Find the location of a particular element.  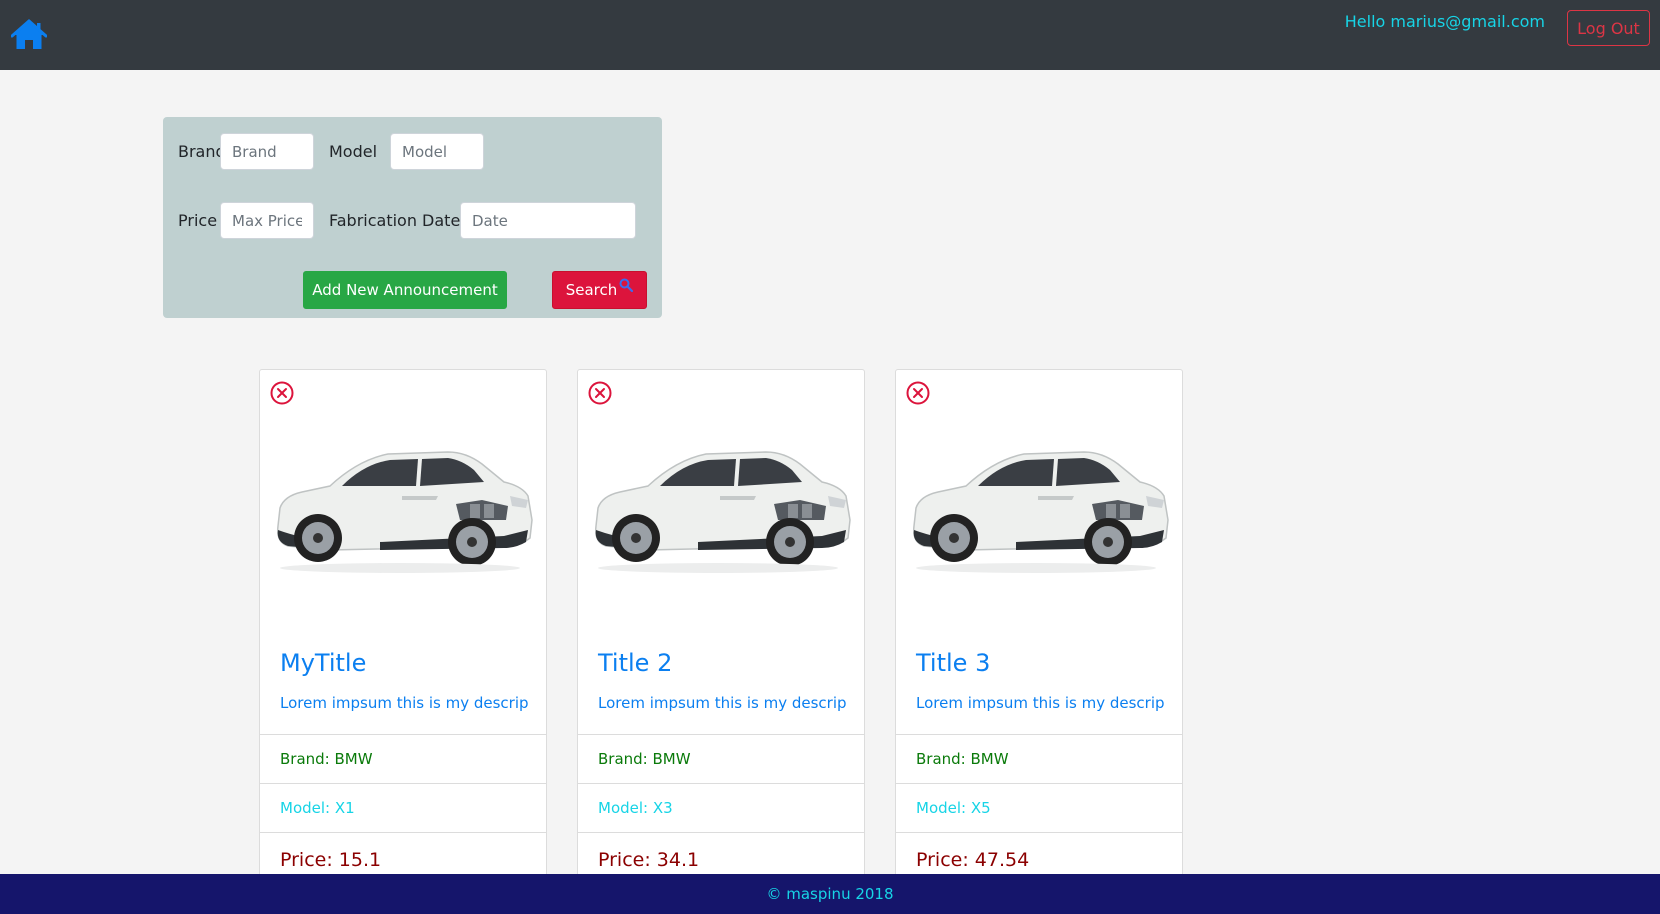

home-icon is located at coordinates (29, 35).